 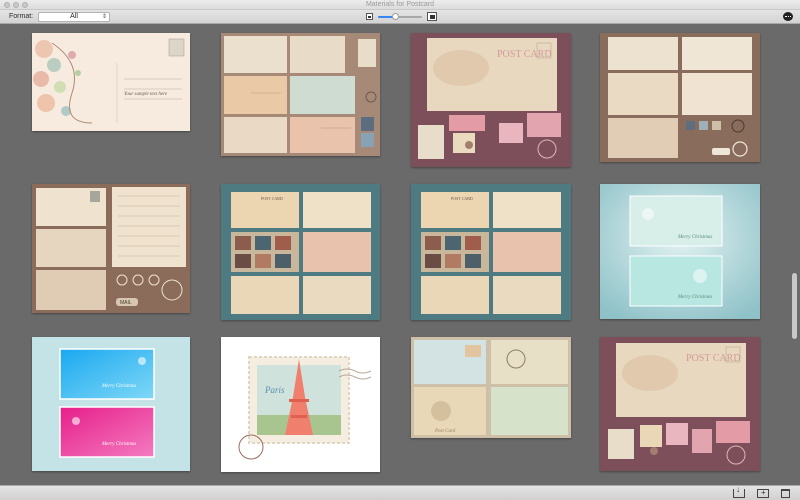 What do you see at coordinates (794, 306) in the screenshot?
I see `scroll-thumb` at bounding box center [794, 306].